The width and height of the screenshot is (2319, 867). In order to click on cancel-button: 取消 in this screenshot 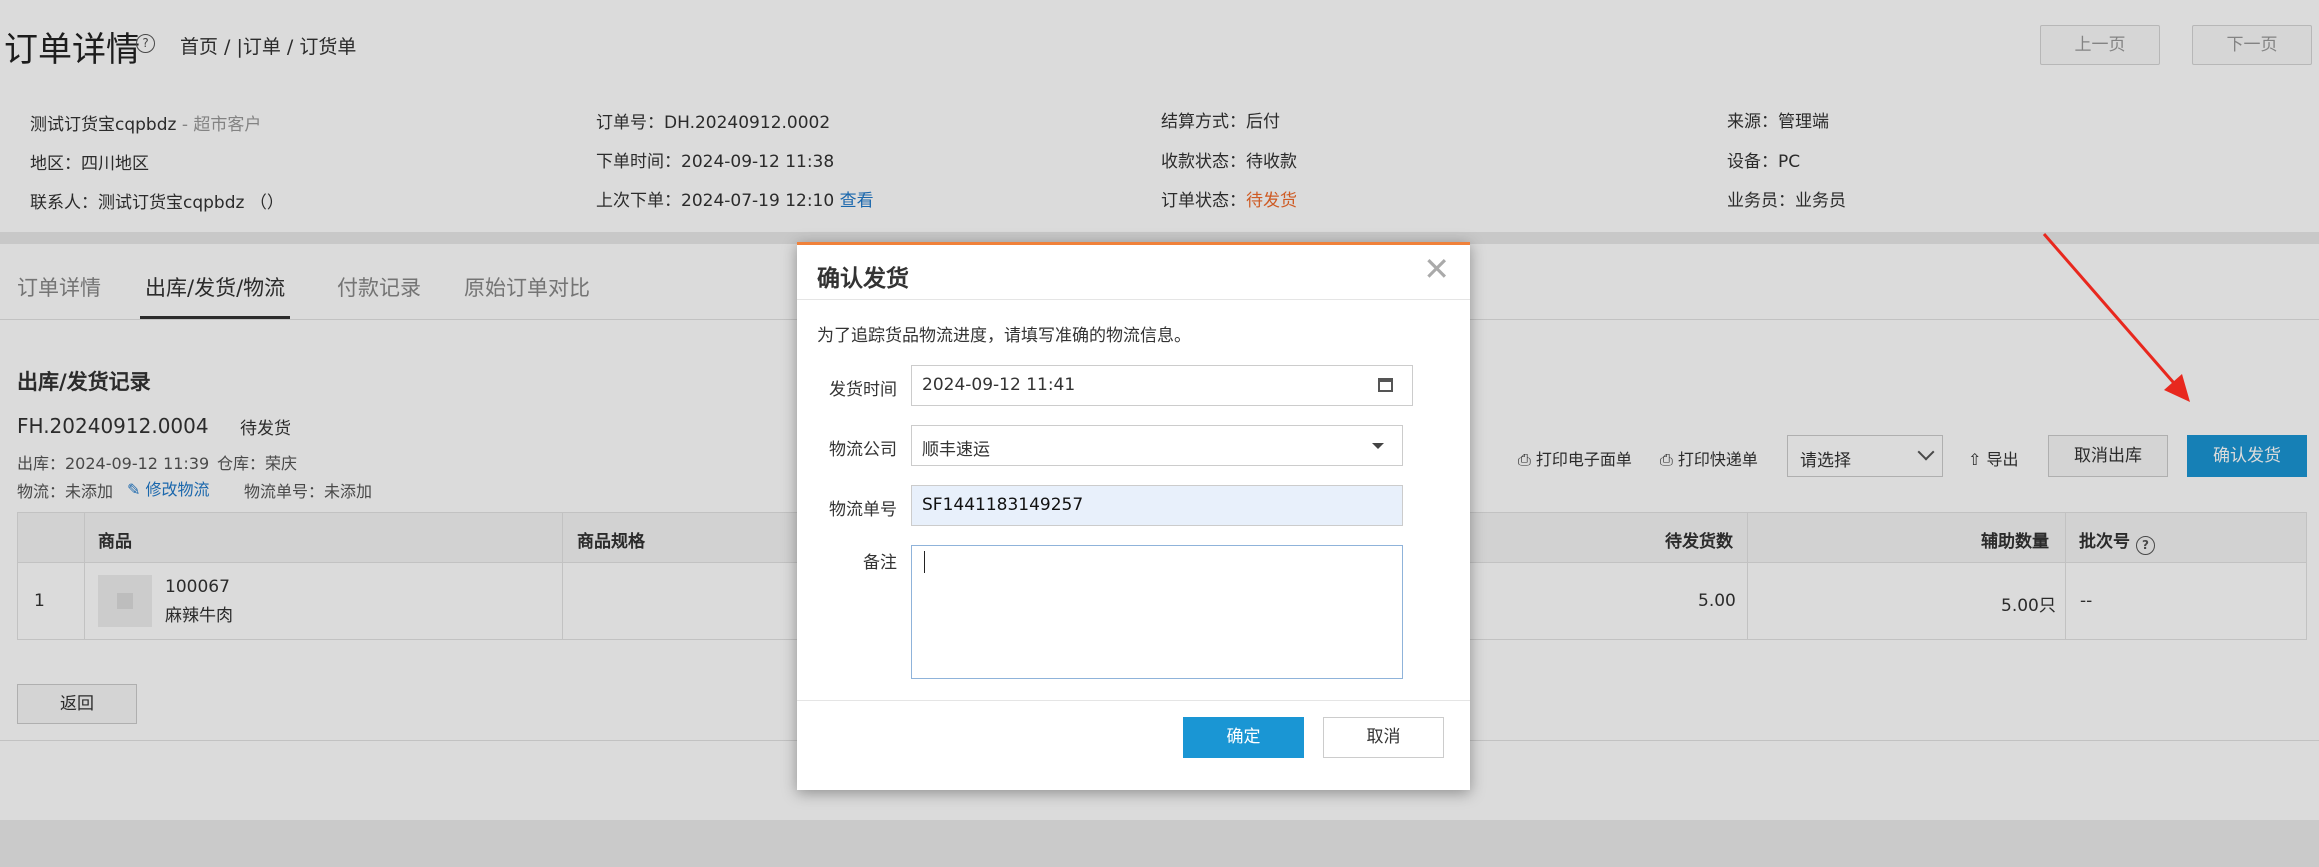, I will do `click(1383, 737)`.